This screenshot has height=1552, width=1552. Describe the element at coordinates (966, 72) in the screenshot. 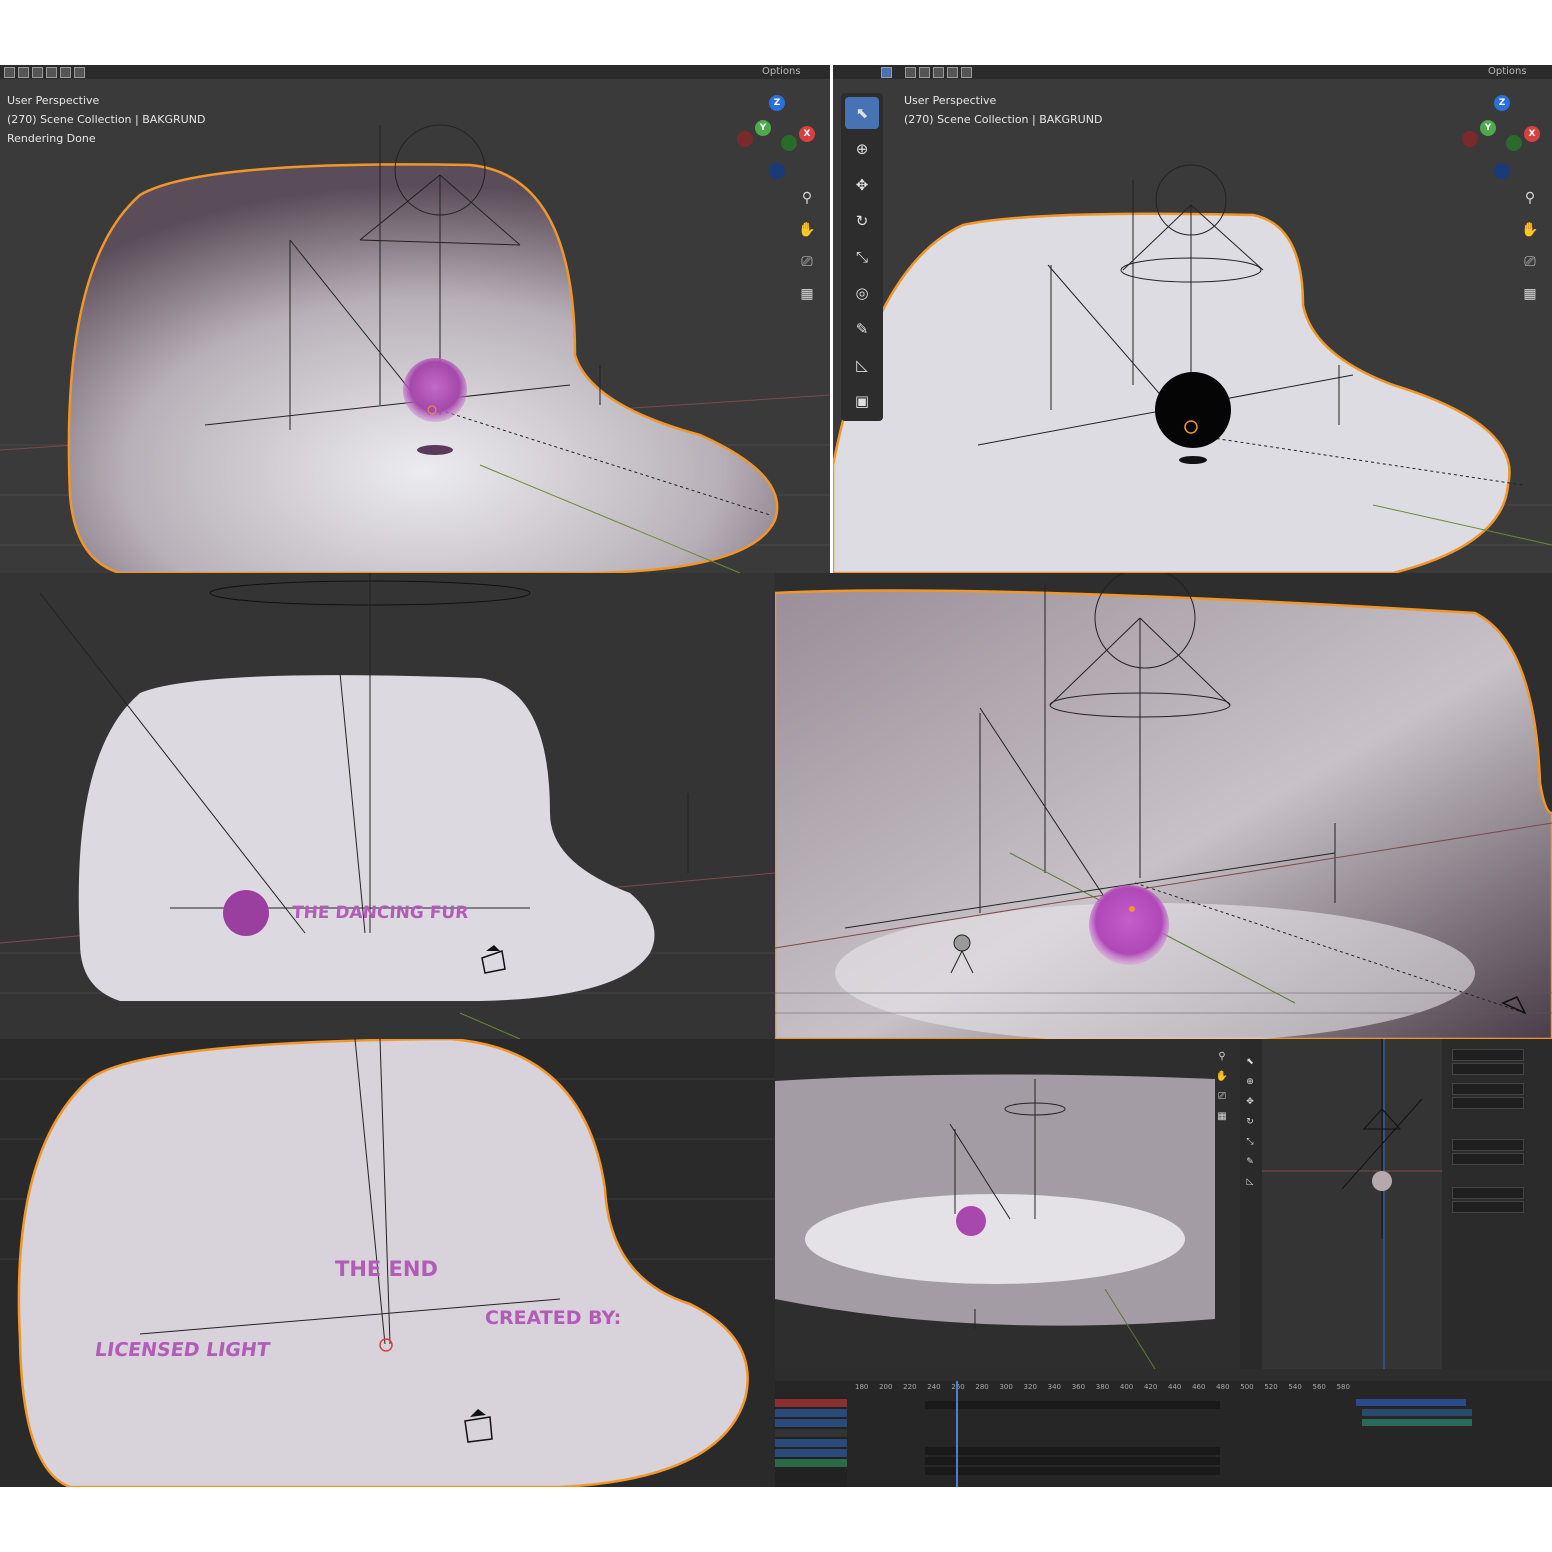

I see `shading-icon` at that location.